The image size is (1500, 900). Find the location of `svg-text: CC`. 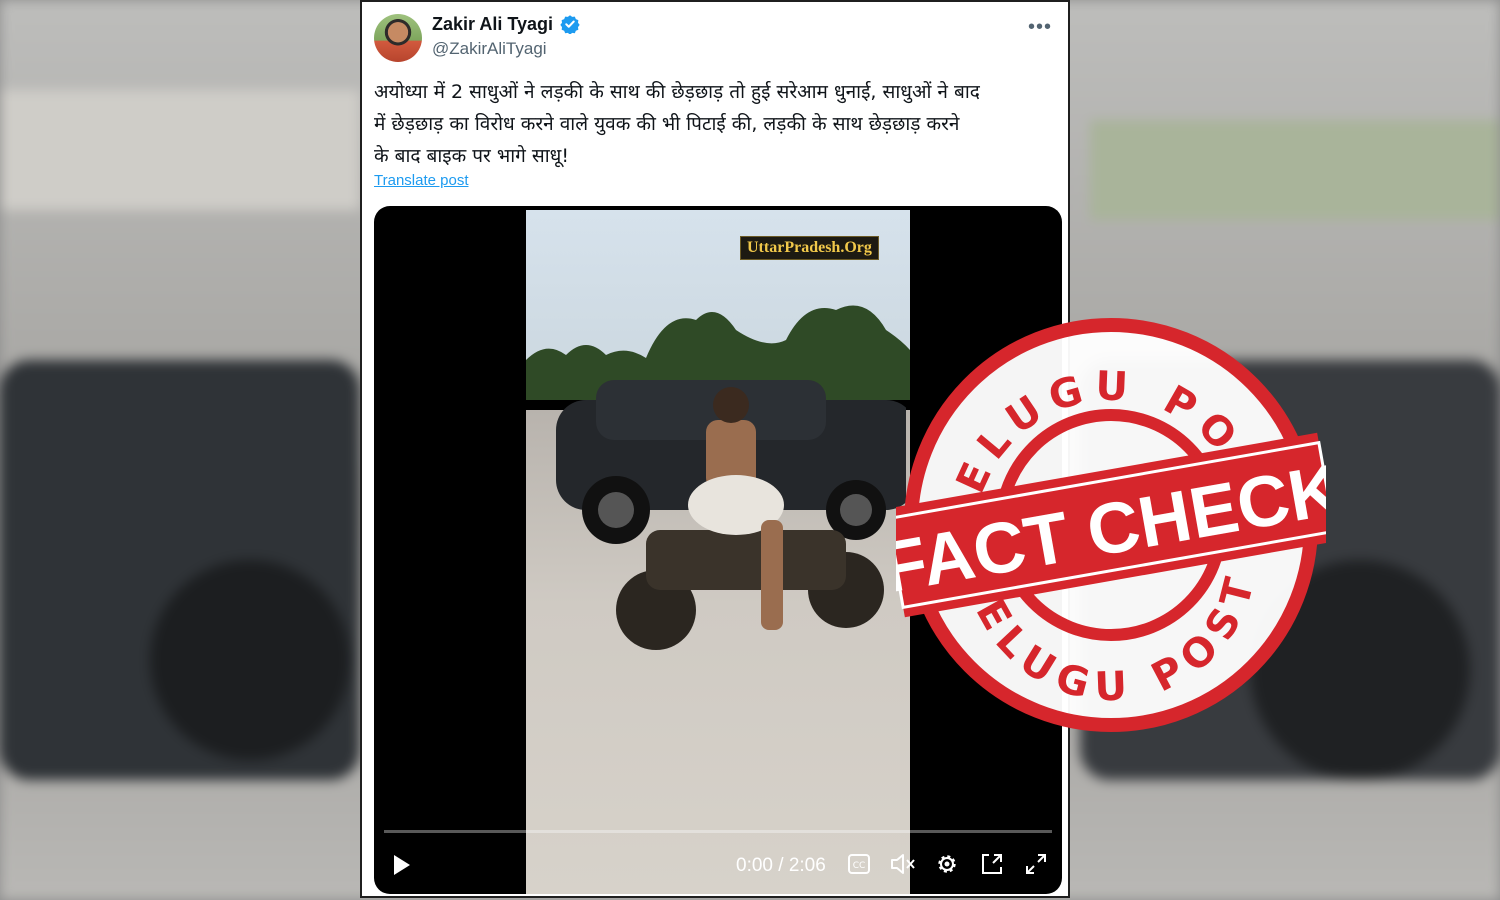

svg-text: CC is located at coordinates (859, 866).